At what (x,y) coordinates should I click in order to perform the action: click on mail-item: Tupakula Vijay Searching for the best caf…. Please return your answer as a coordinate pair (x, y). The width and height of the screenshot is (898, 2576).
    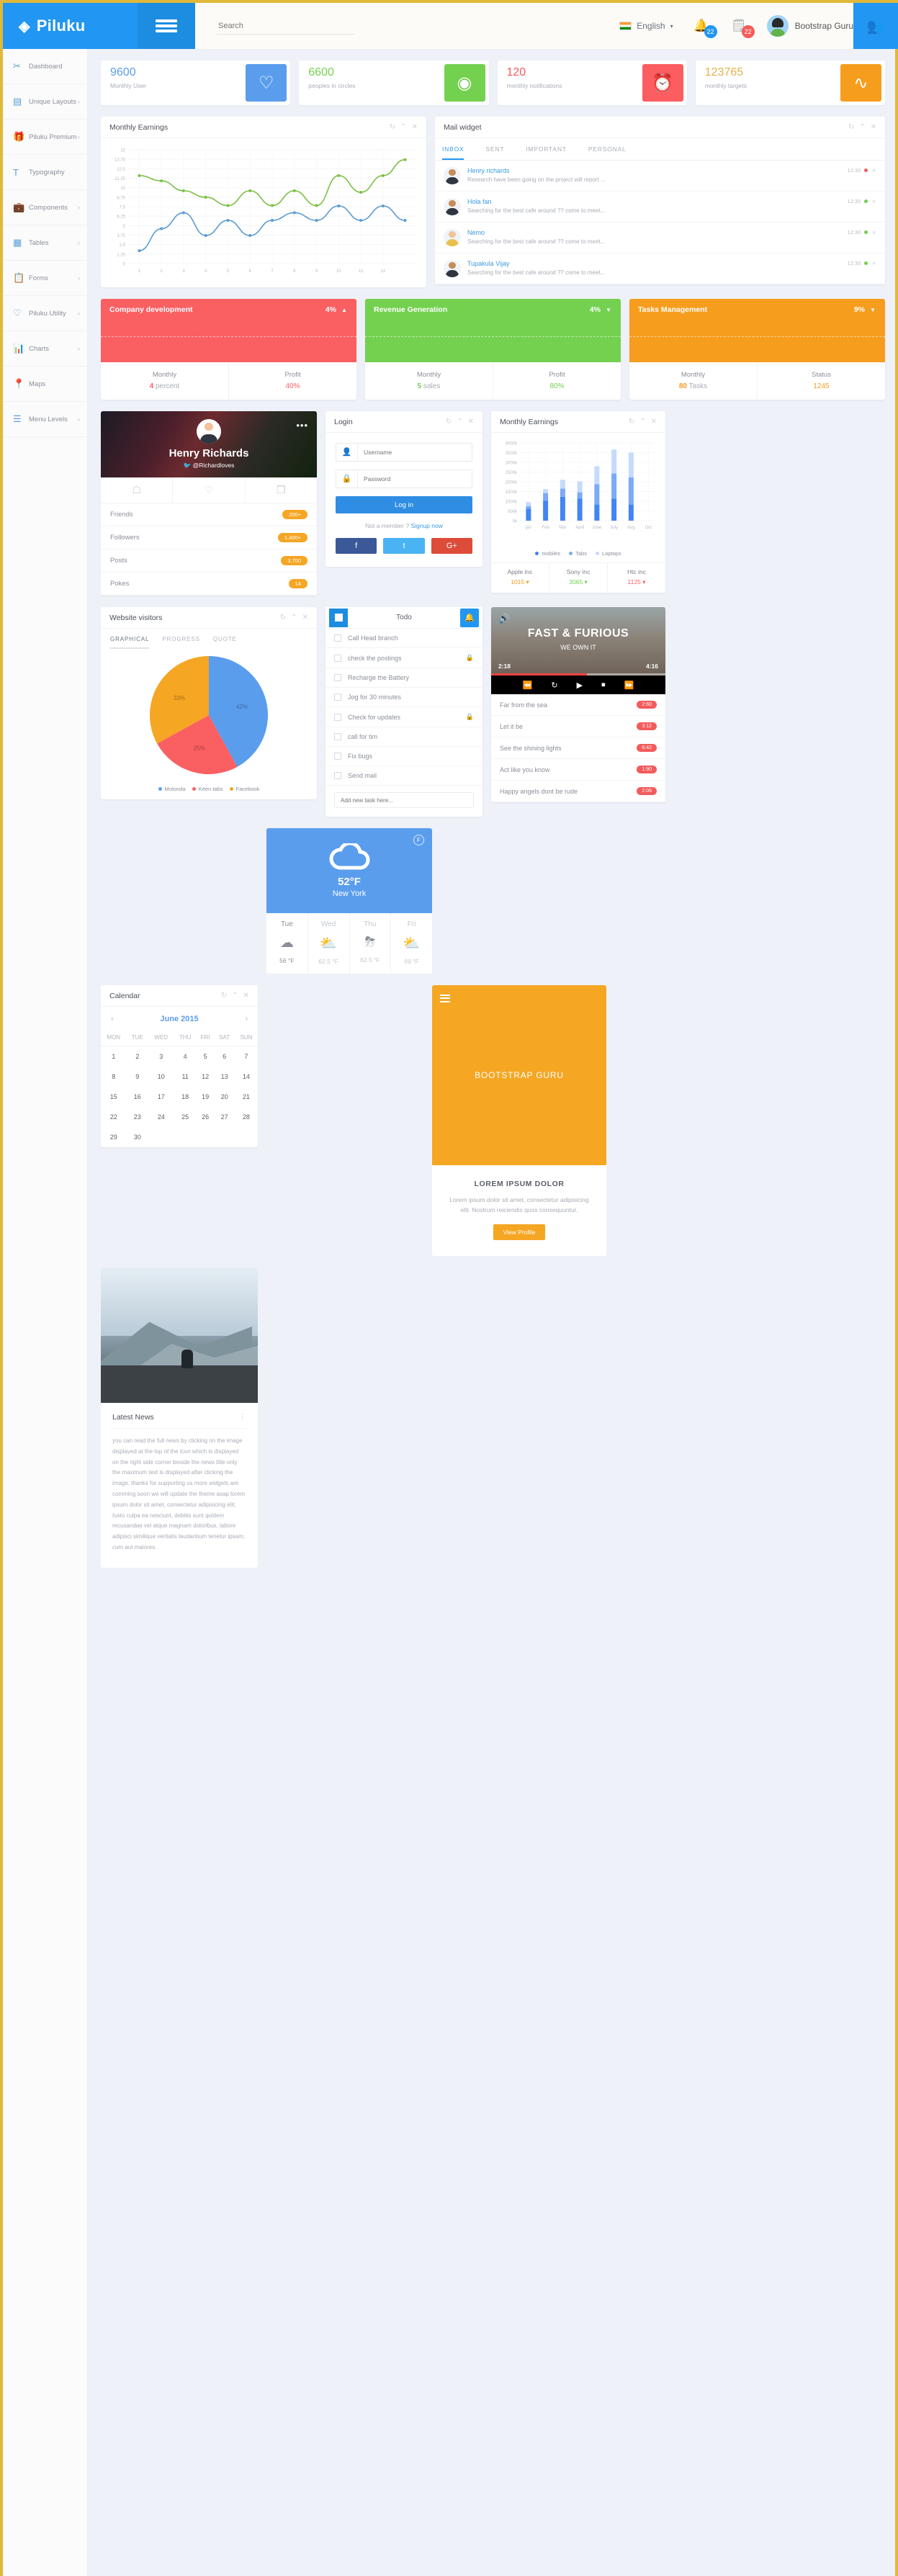
    Looking at the image, I should click on (660, 268).